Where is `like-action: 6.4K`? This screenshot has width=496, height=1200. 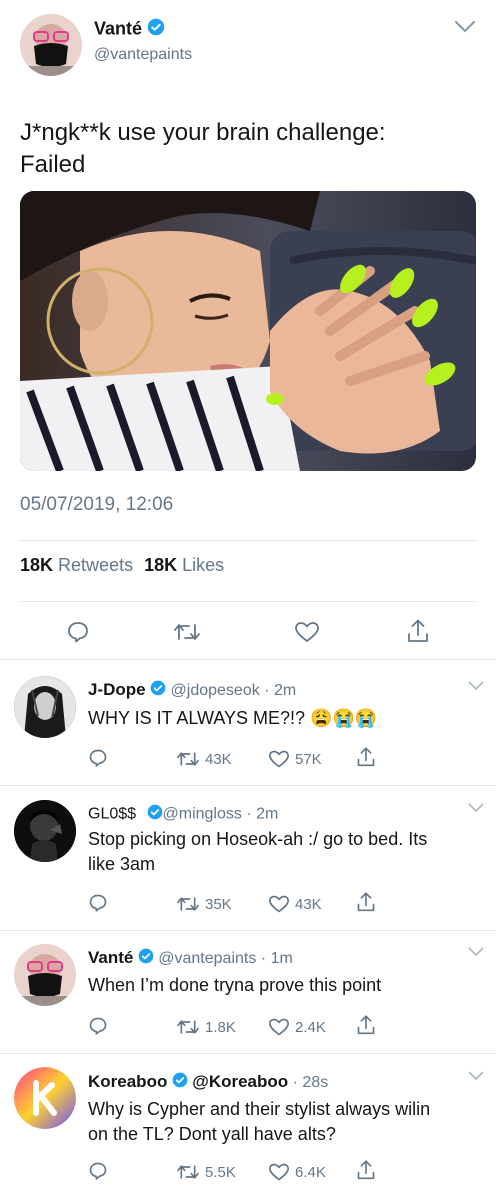
like-action: 6.4K is located at coordinates (297, 1172).